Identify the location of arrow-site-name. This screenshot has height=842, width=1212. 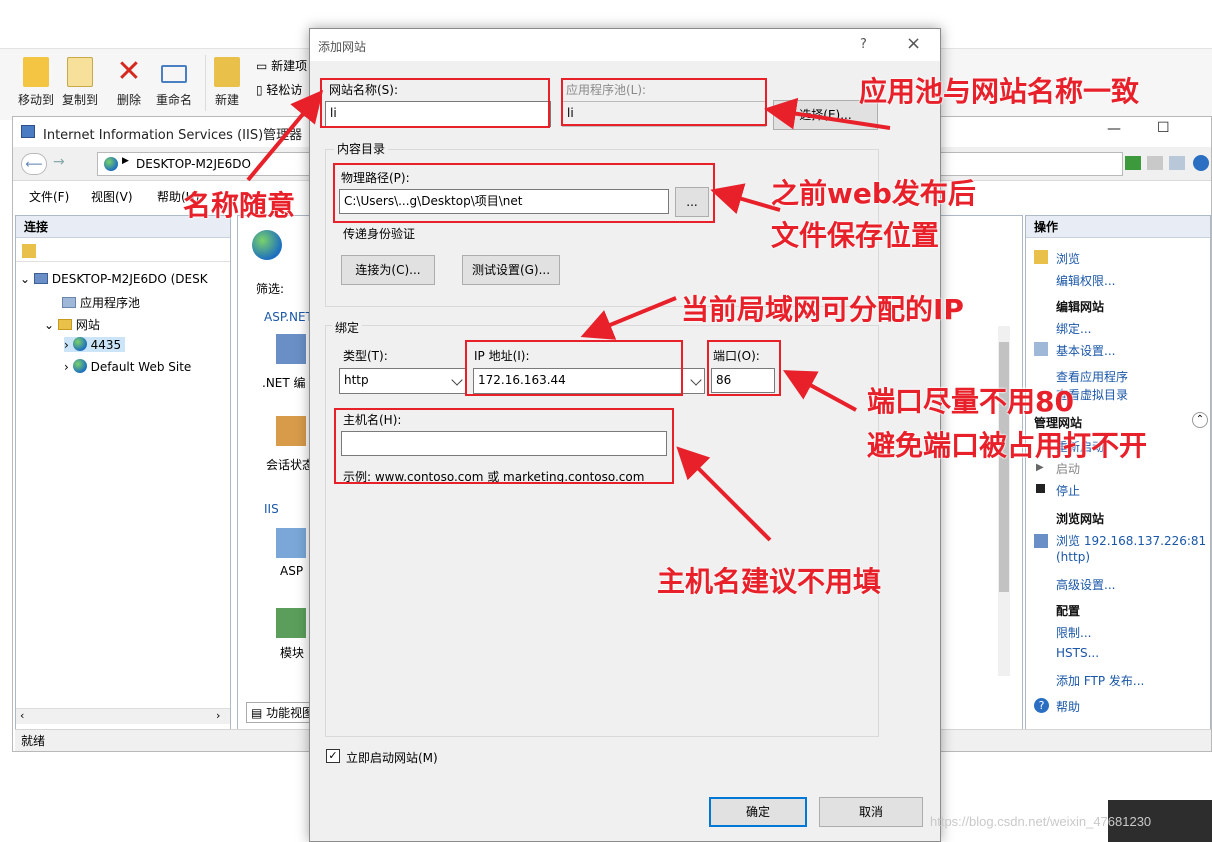
(285, 135).